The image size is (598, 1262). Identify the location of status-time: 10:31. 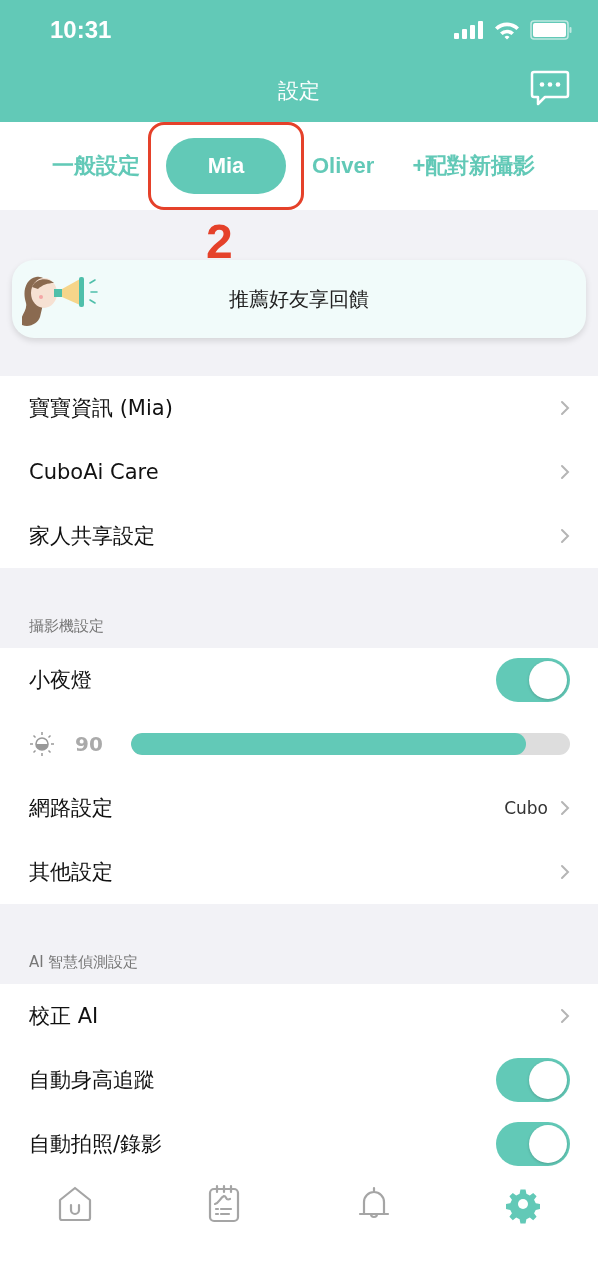
(81, 30).